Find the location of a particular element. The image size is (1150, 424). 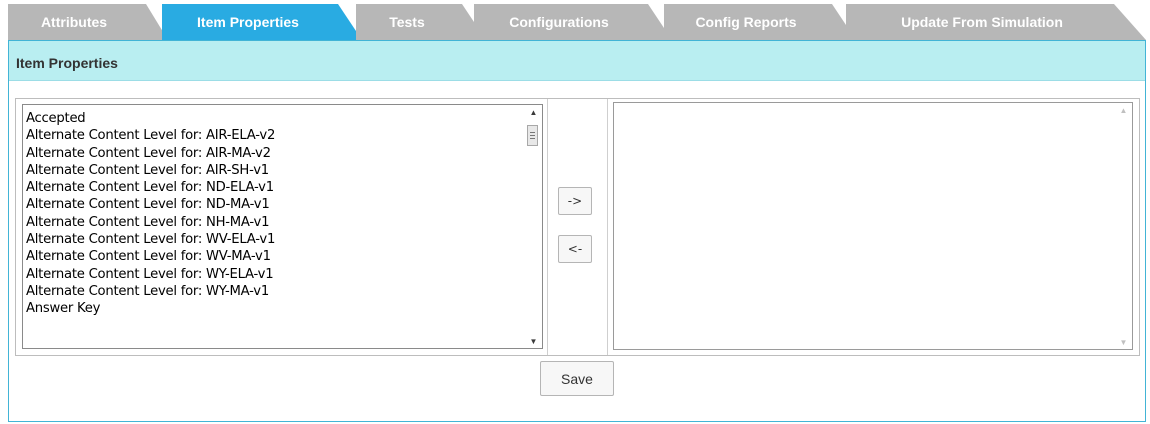

tab-label: Attributes is located at coordinates (74, 22).